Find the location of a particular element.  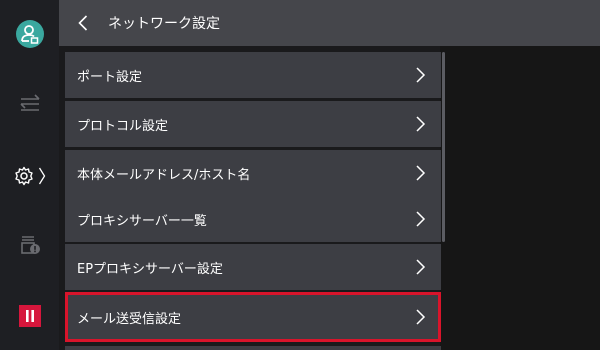

transfer-button is located at coordinates (29, 103).